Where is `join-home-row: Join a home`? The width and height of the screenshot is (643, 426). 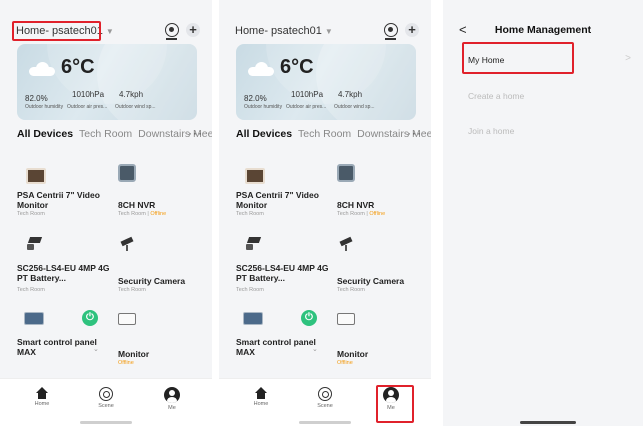 join-home-row: Join a home is located at coordinates (491, 131).